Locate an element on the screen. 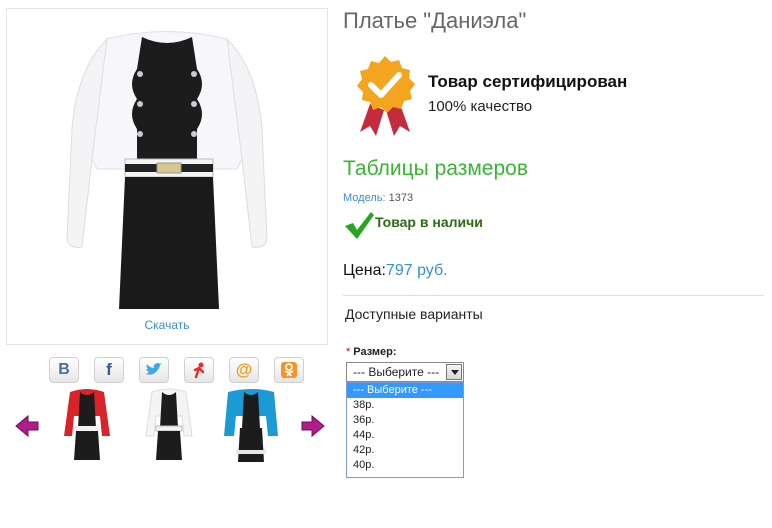 The width and height of the screenshot is (772, 528). mailru-share-button: @ is located at coordinates (244, 370).